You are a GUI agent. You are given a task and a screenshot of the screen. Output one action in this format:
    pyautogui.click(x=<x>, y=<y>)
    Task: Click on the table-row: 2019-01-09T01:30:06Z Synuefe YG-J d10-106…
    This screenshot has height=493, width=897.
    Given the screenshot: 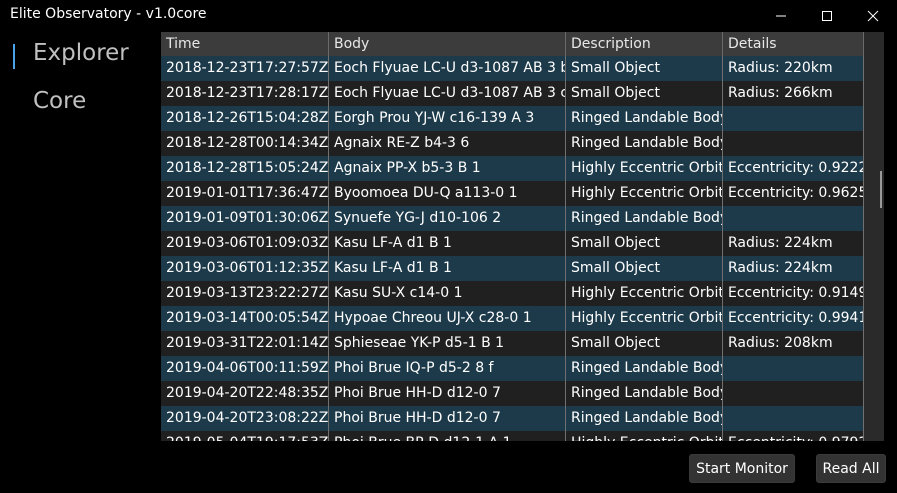 What is the action you would take?
    pyautogui.click(x=512, y=218)
    